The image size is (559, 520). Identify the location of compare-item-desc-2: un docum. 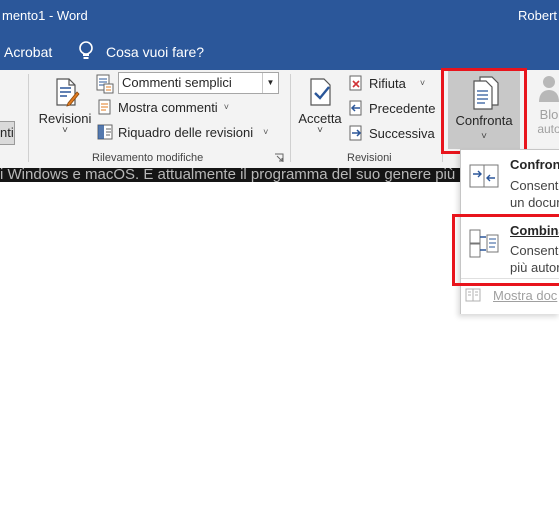
(534, 202).